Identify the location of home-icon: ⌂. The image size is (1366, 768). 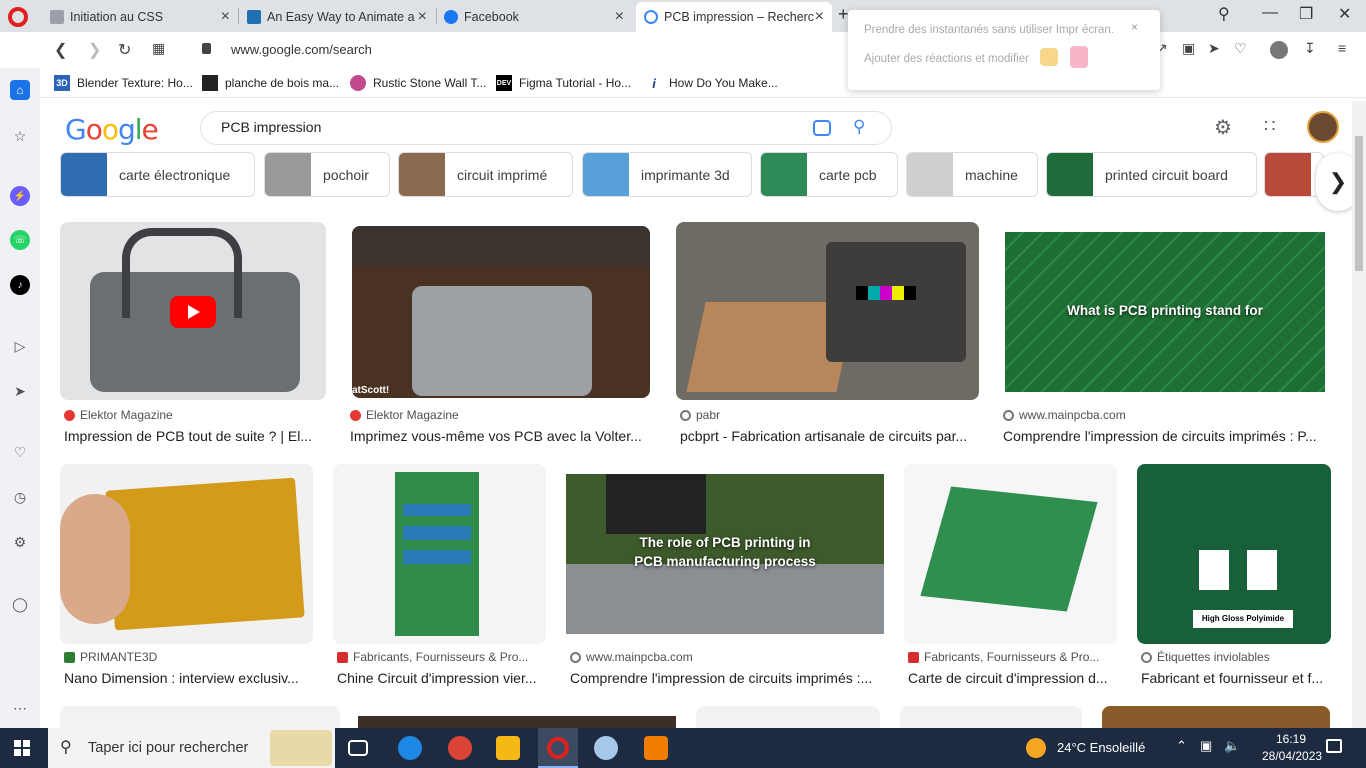
(20, 90).